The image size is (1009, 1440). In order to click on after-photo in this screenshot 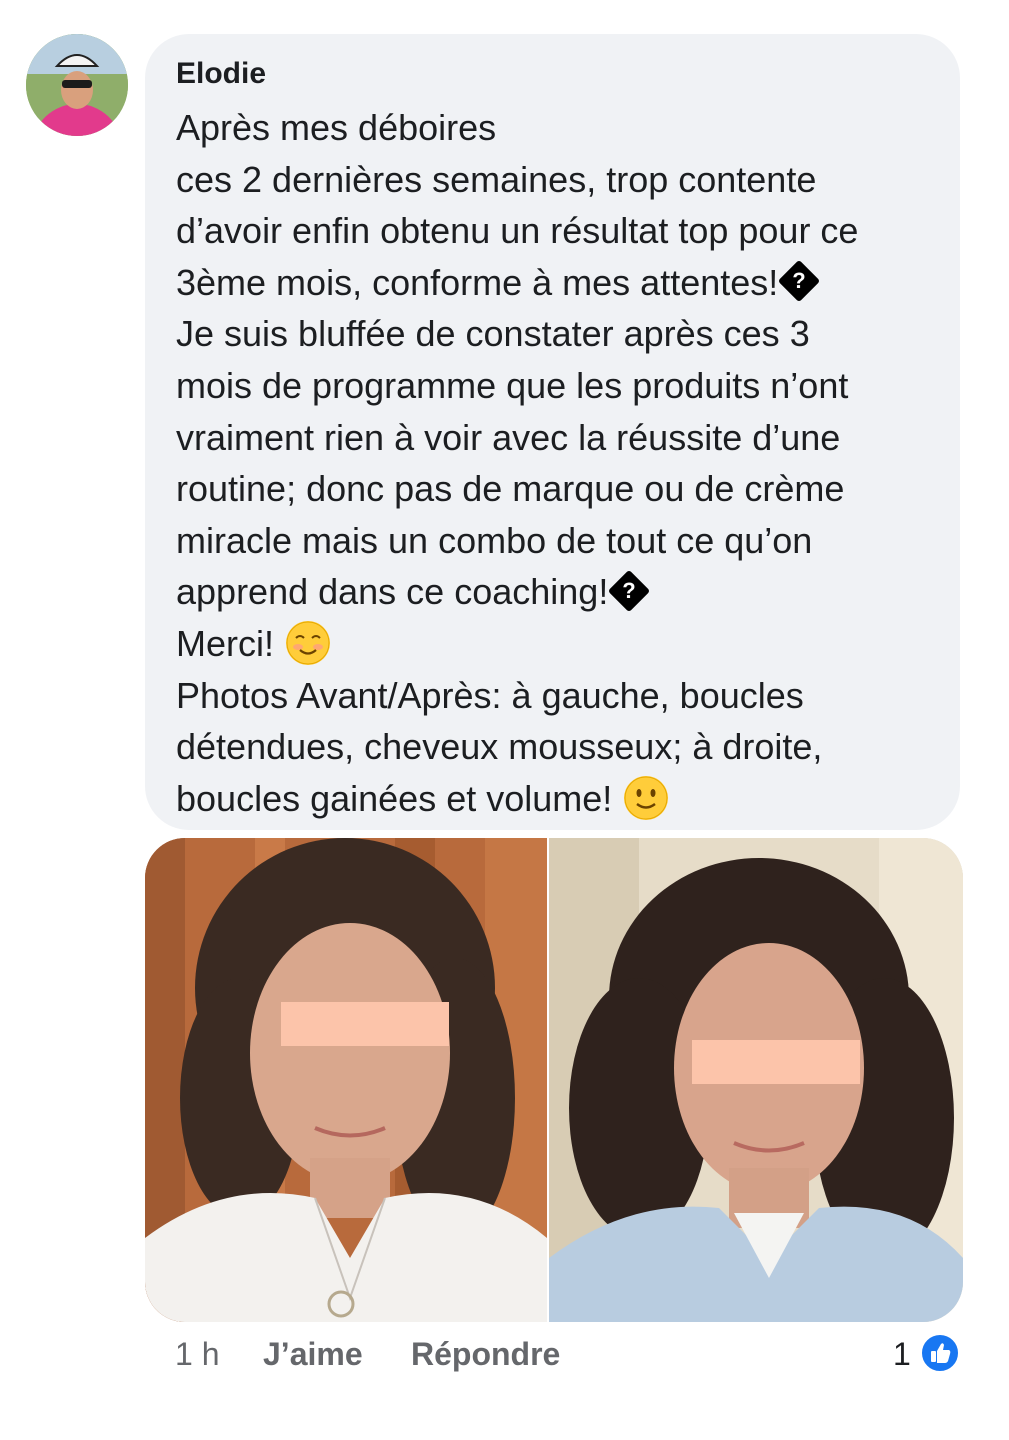, I will do `click(756, 1080)`.